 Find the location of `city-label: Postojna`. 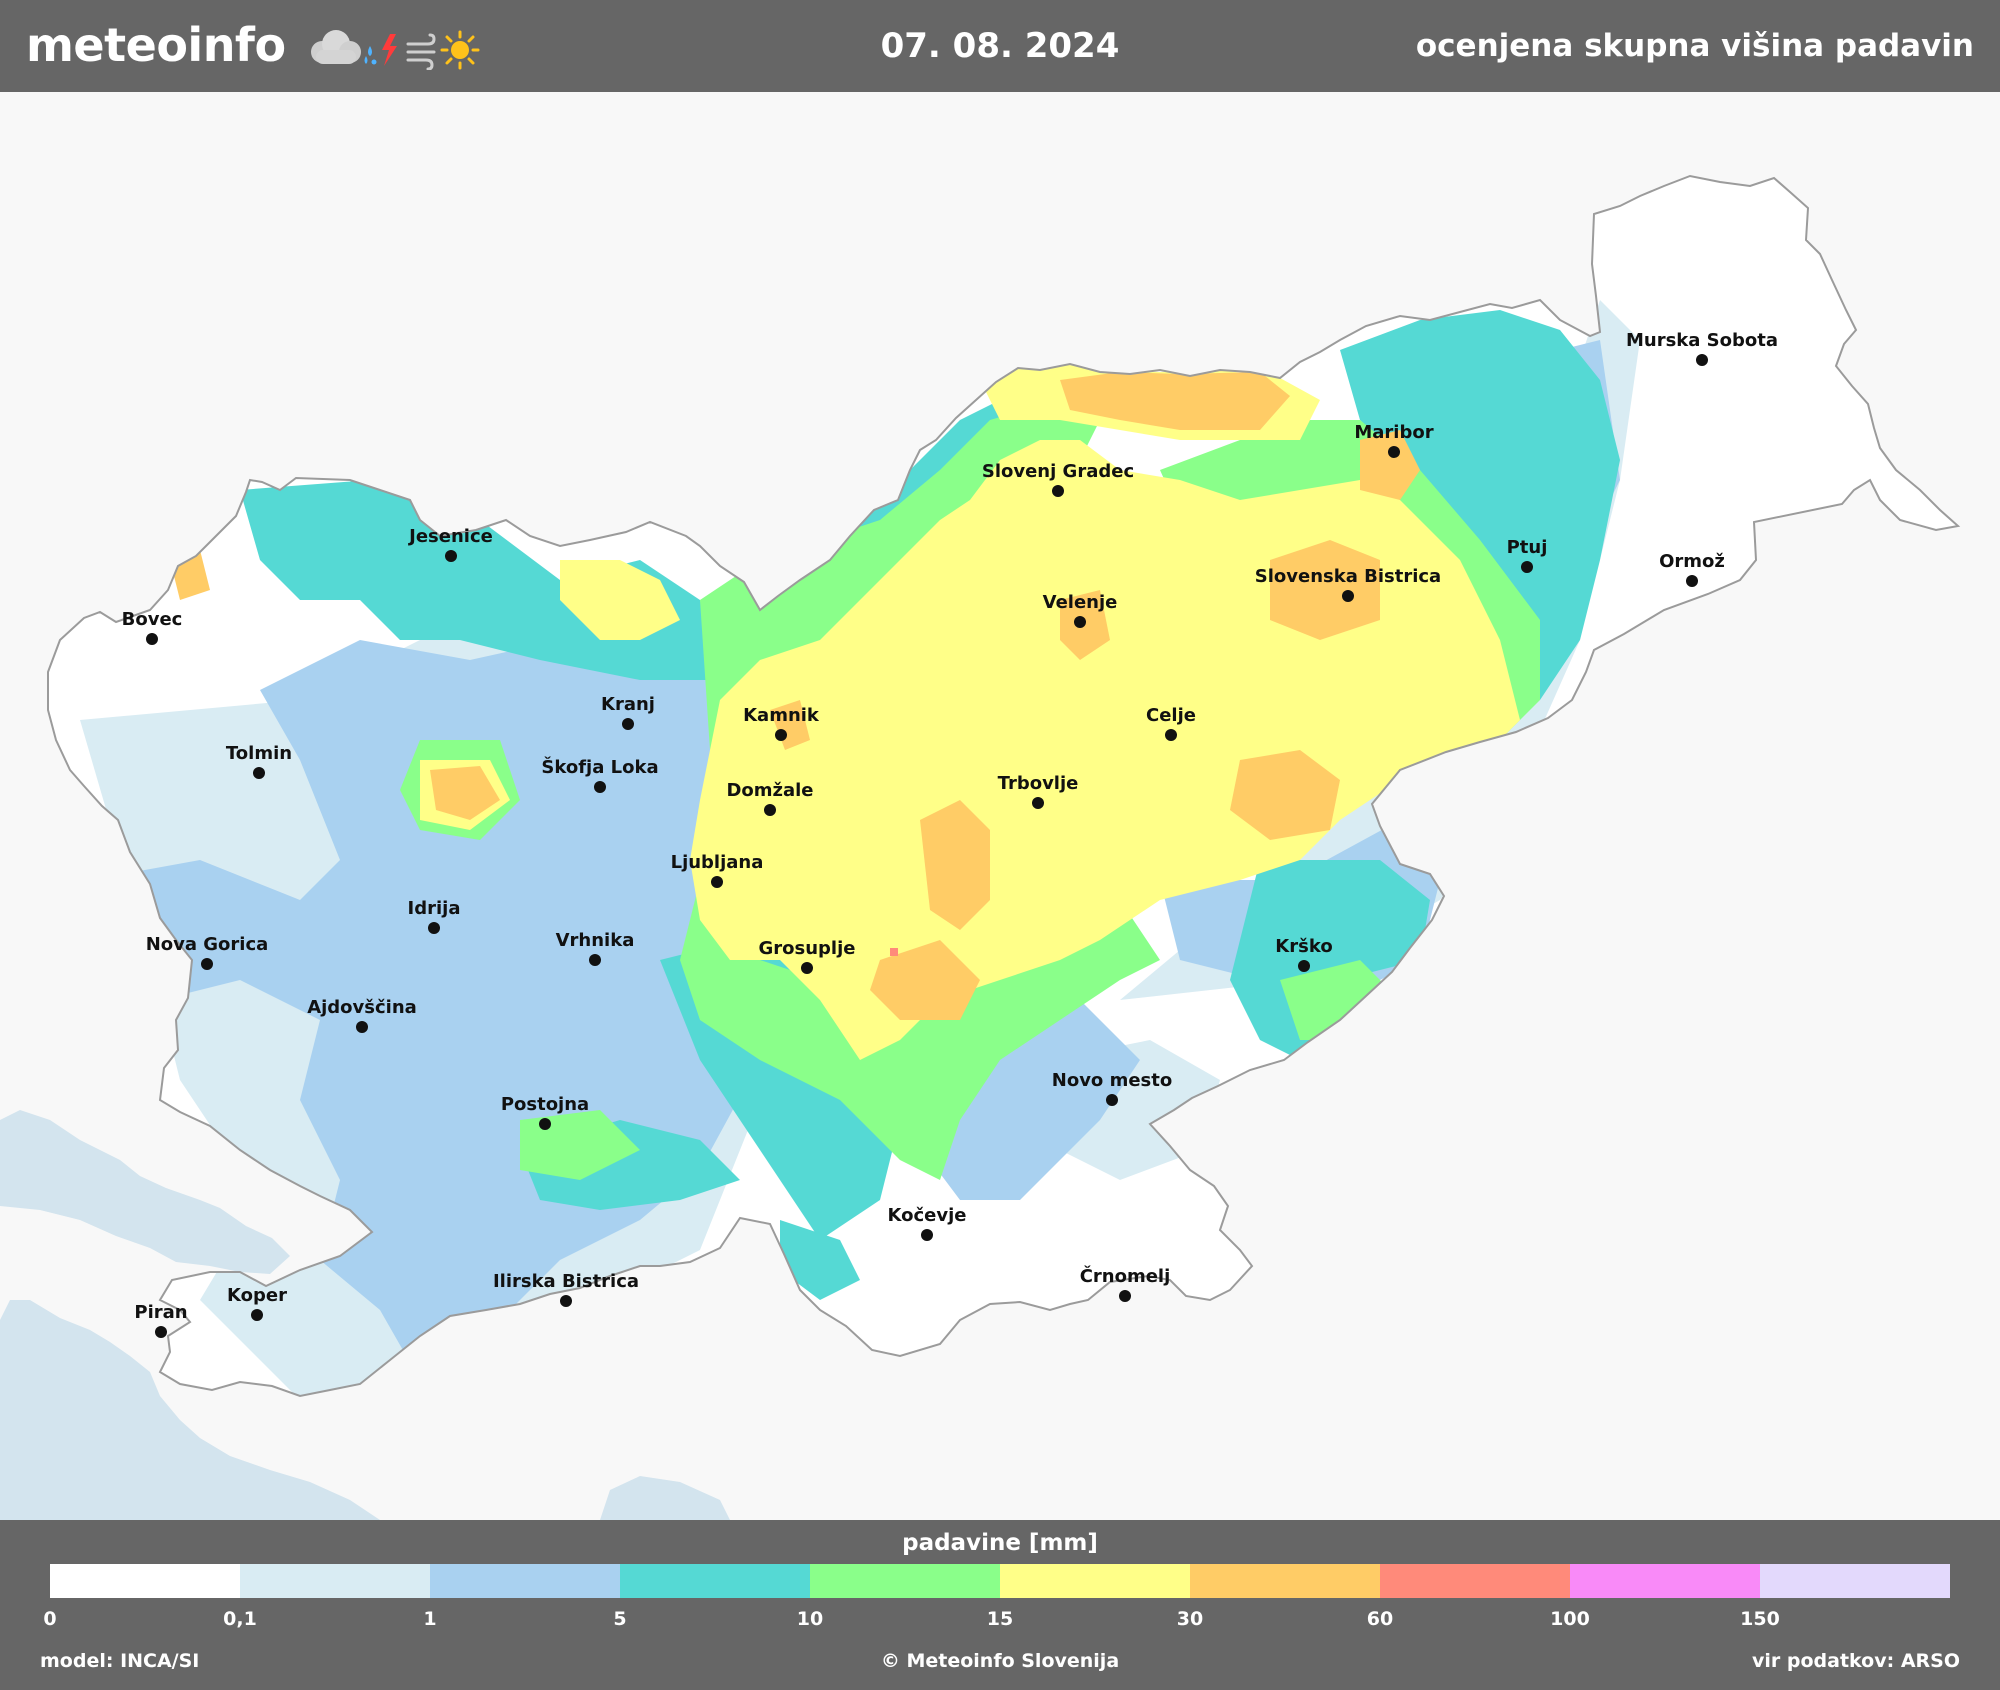

city-label: Postojna is located at coordinates (545, 1104).